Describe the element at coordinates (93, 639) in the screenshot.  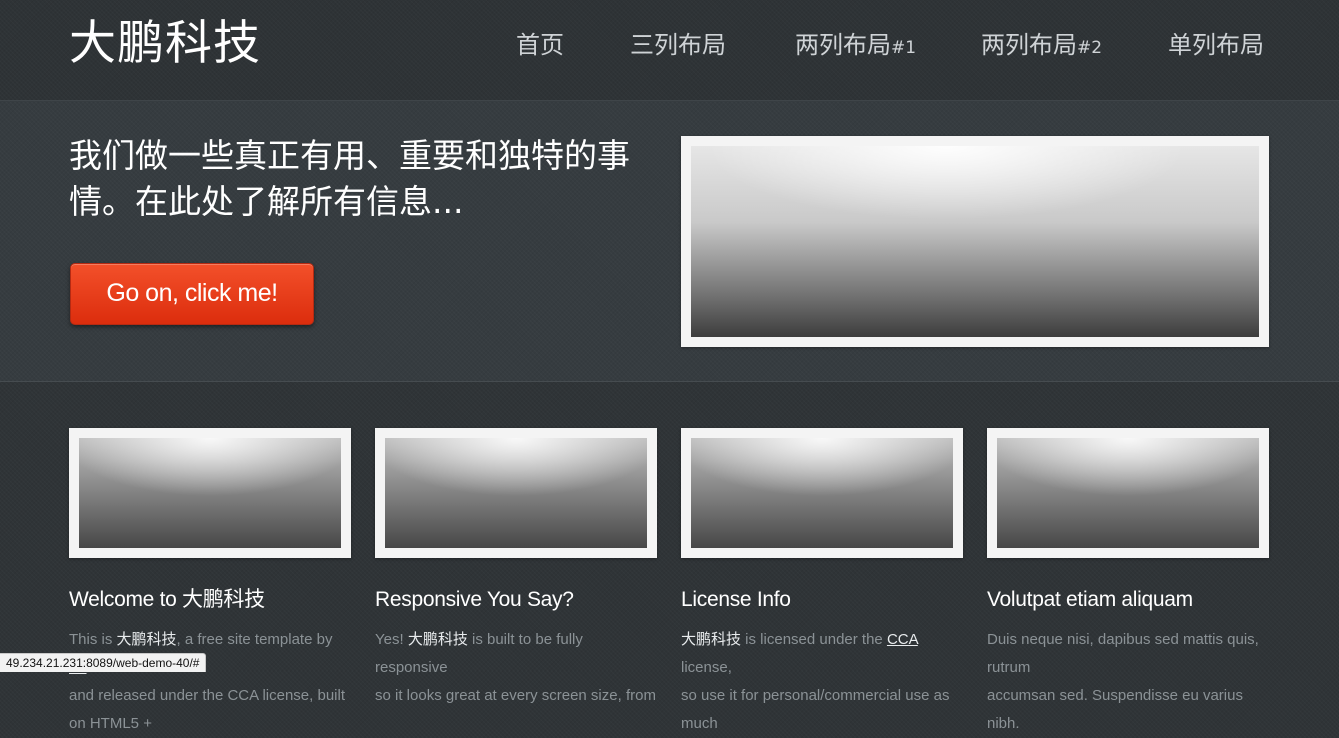
I see `text-run: This is` at that location.